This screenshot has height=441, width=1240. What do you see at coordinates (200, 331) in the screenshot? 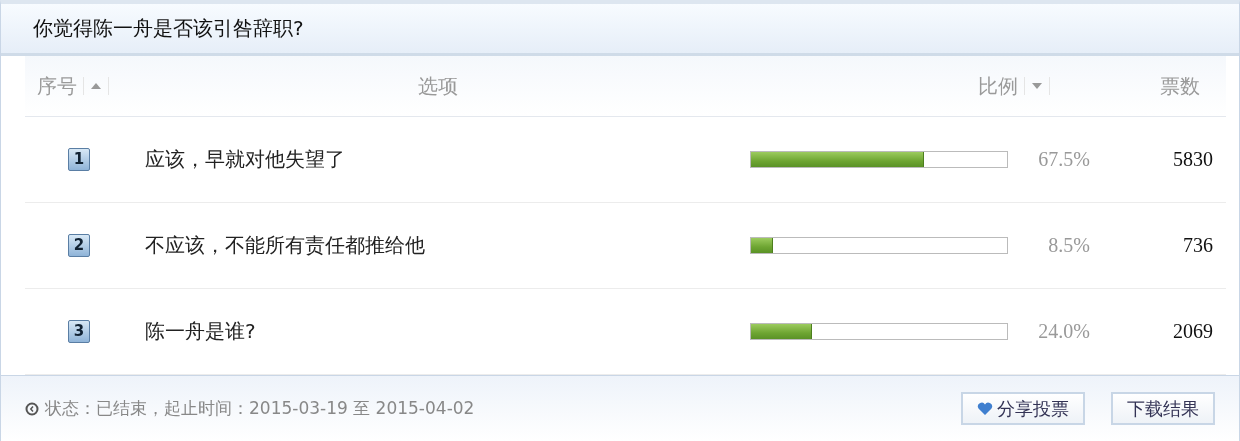
I see `option-text: 陈一舟是谁?` at bounding box center [200, 331].